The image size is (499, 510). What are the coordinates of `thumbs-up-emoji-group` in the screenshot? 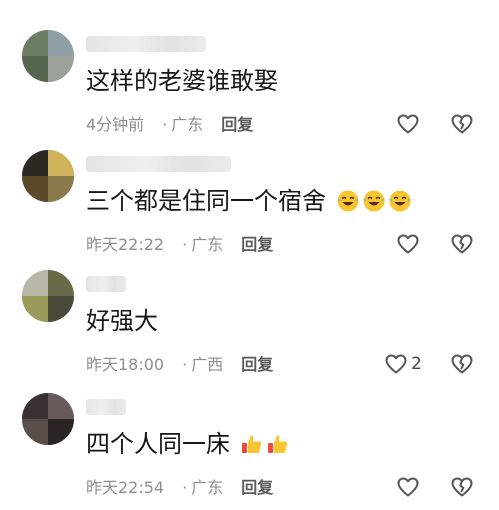 It's located at (262, 444).